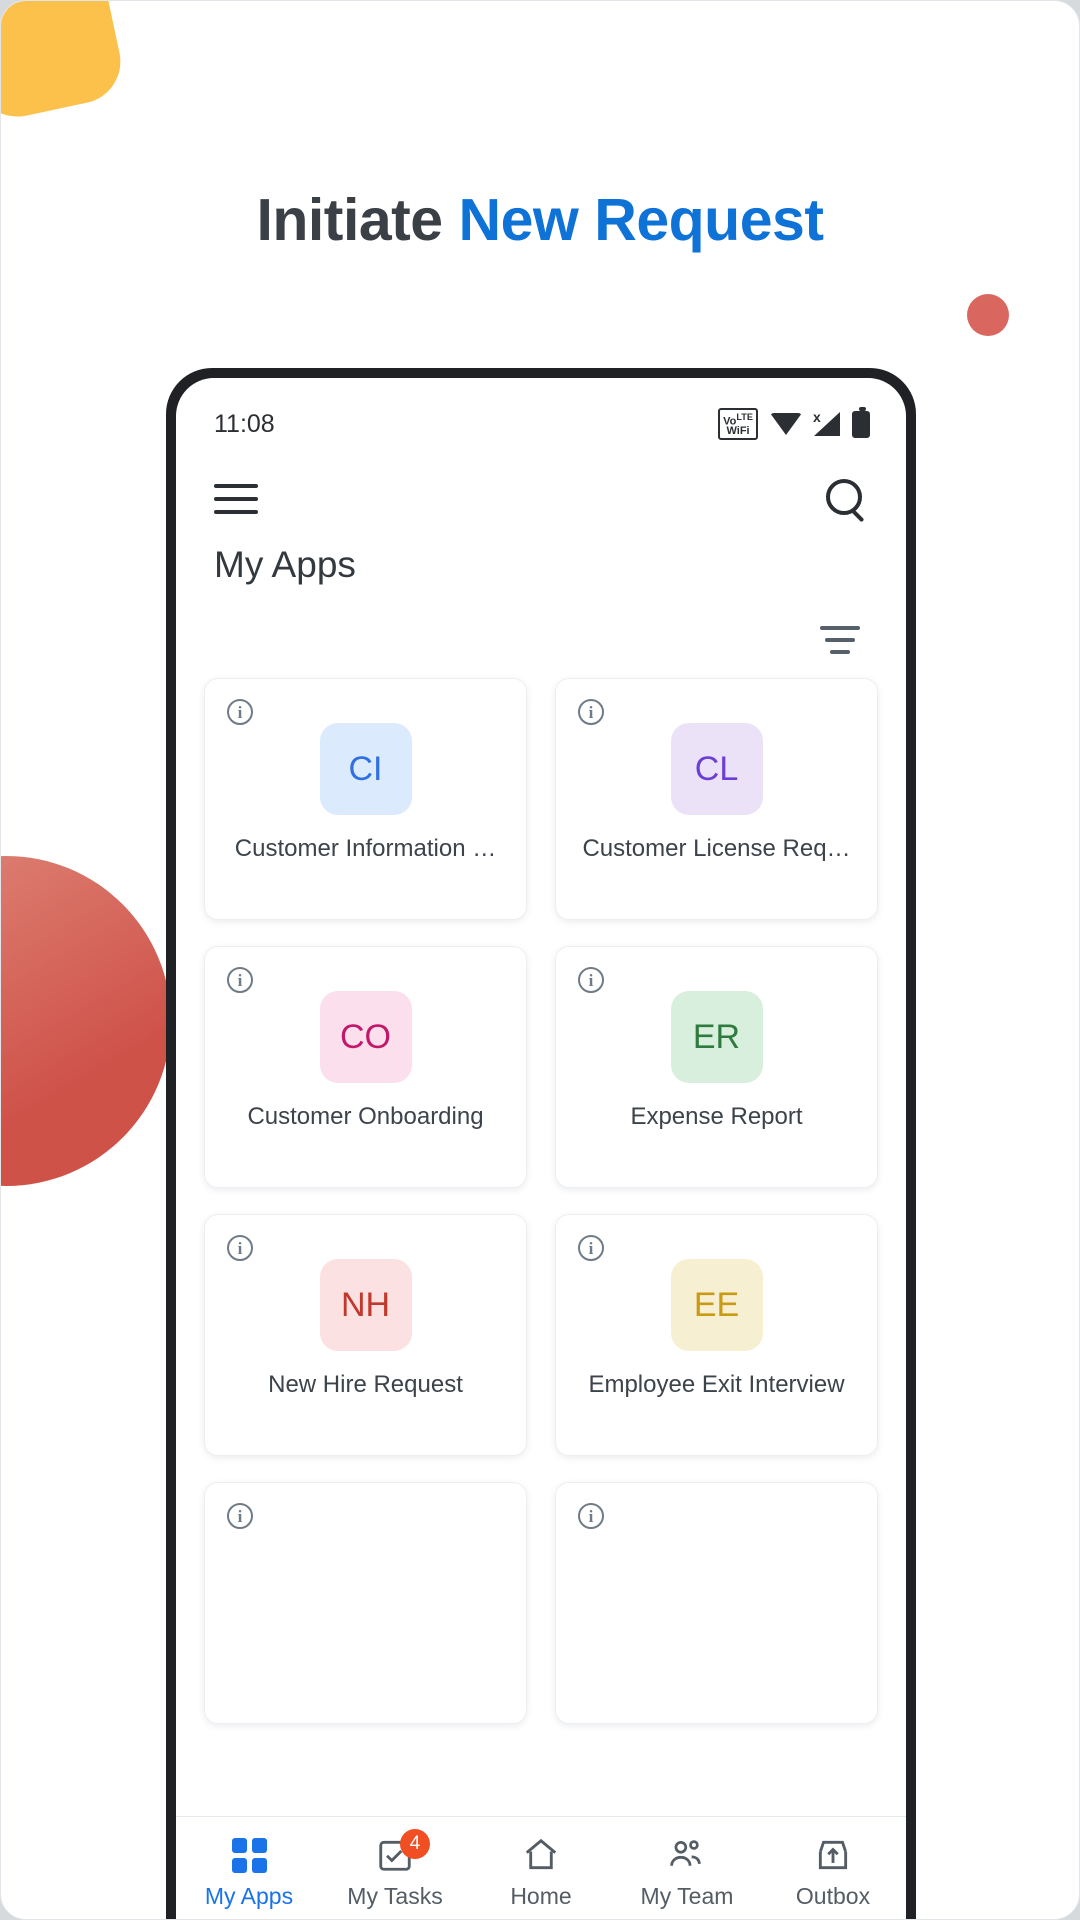  What do you see at coordinates (365, 769) in the screenshot?
I see `app-tile: CI` at bounding box center [365, 769].